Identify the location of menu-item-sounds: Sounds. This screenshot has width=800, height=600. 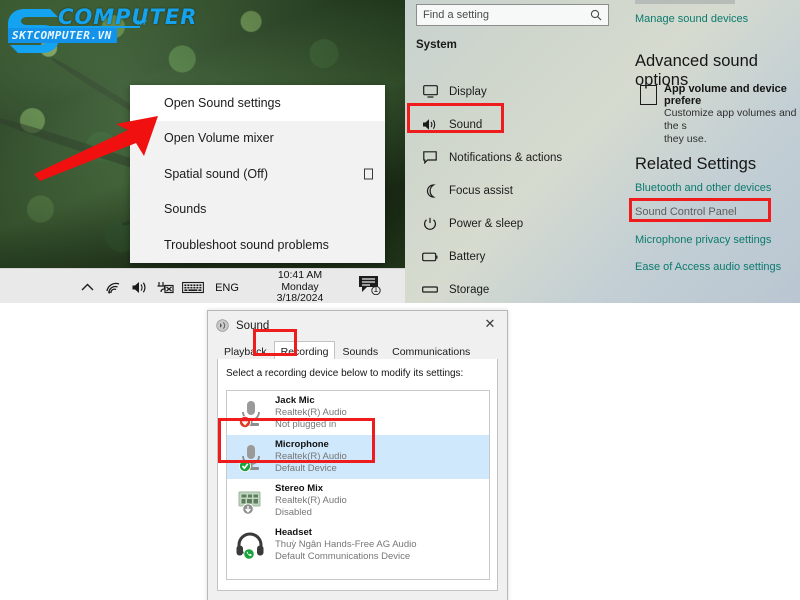
(257, 210).